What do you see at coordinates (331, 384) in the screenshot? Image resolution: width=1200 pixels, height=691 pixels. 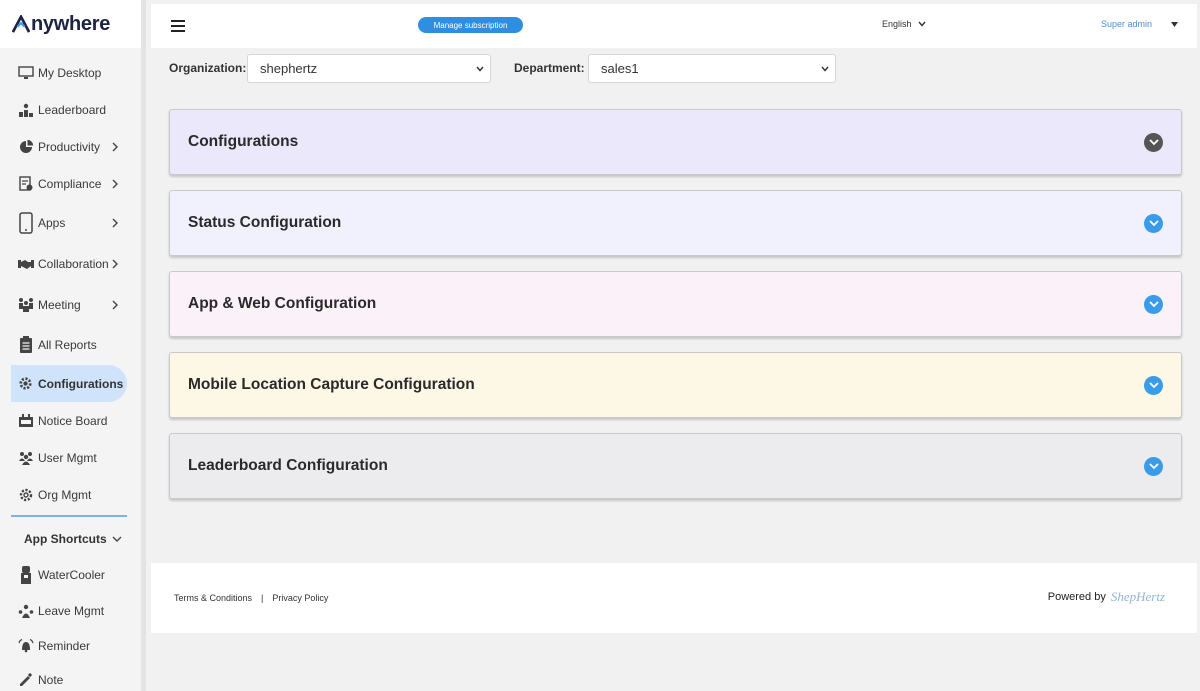 I see `panel-title: Mobile Location Capture Configuration` at bounding box center [331, 384].